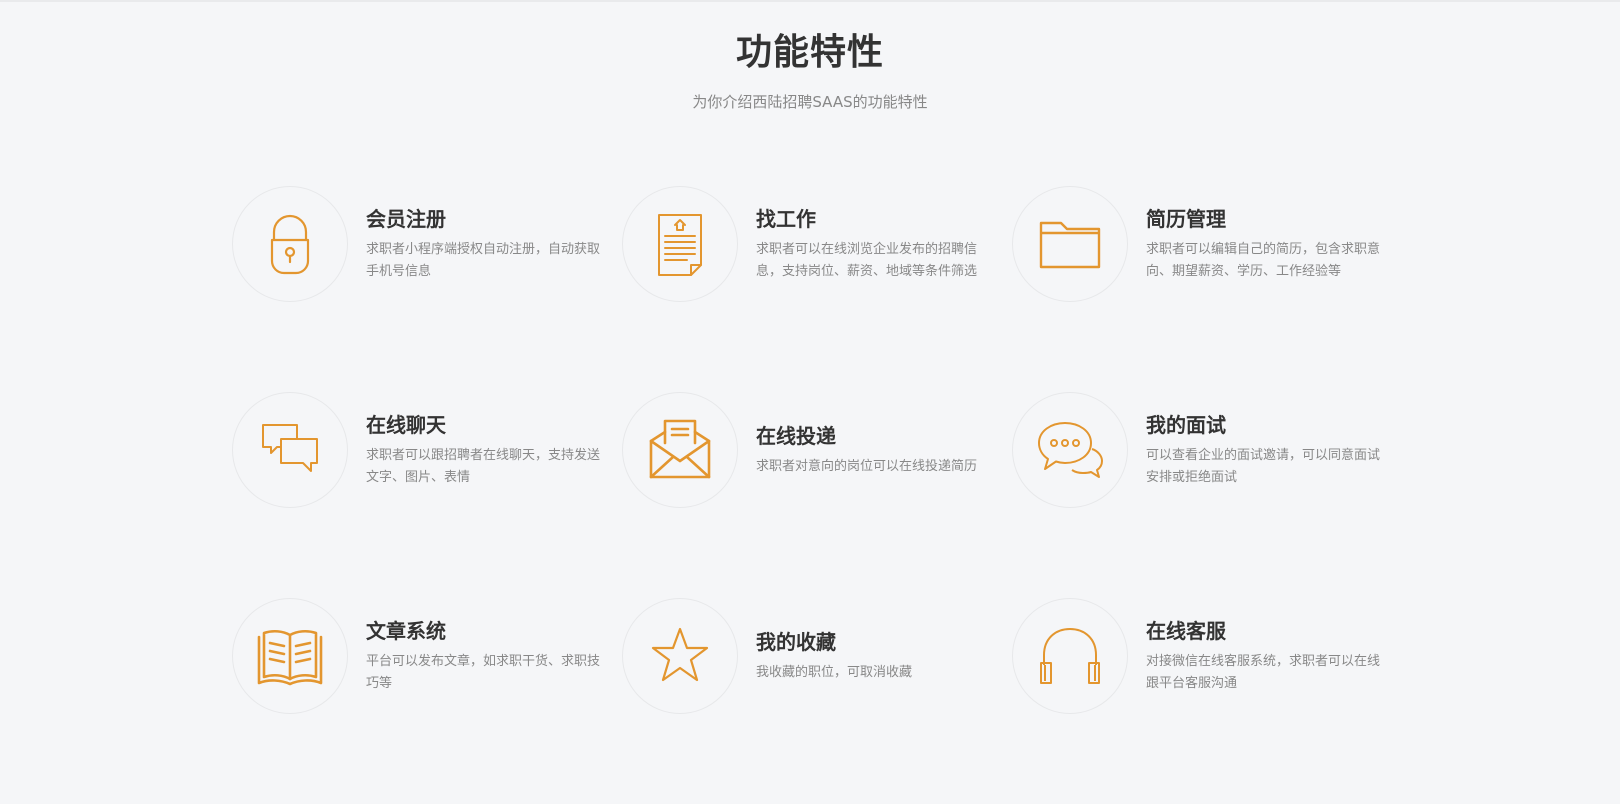 The width and height of the screenshot is (1620, 804). I want to click on feature-text: 找工作 求职者可以在线浏览企业发布的招聘信息，支持岗位、薪资、地域等条件筛选, so click(874, 244).